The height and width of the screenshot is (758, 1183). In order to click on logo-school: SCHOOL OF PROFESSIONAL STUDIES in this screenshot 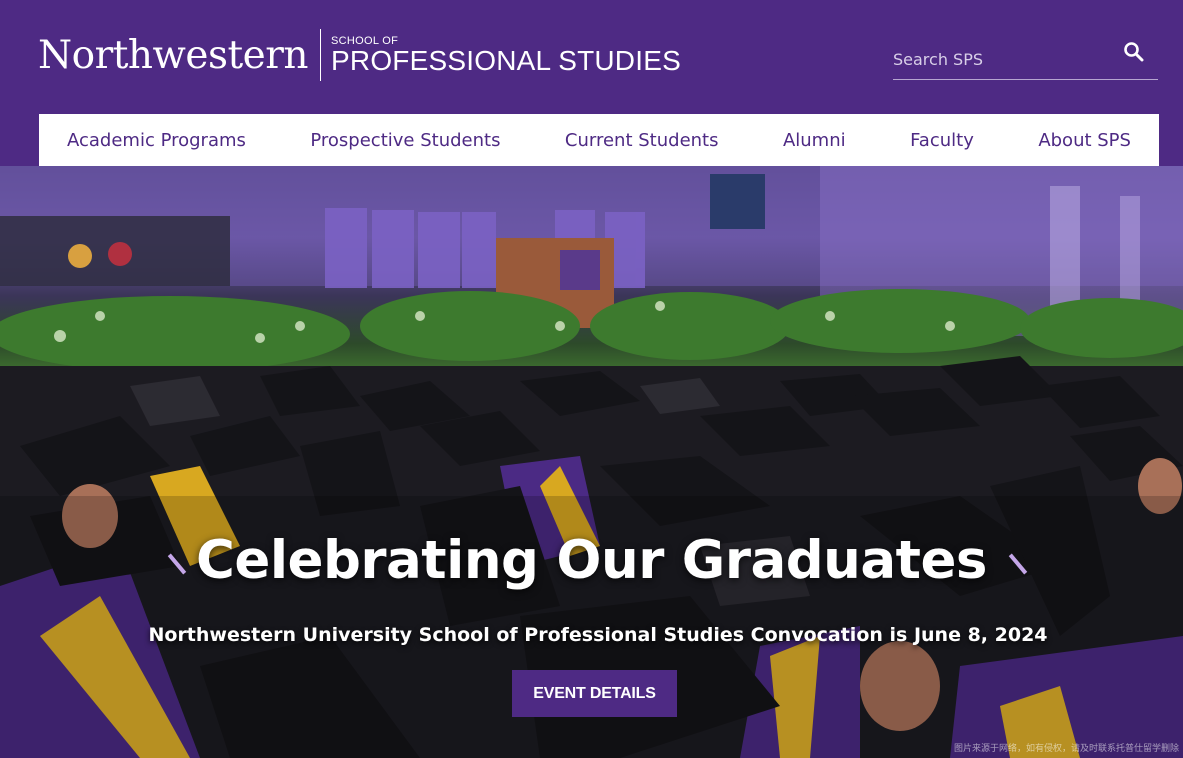, I will do `click(506, 55)`.